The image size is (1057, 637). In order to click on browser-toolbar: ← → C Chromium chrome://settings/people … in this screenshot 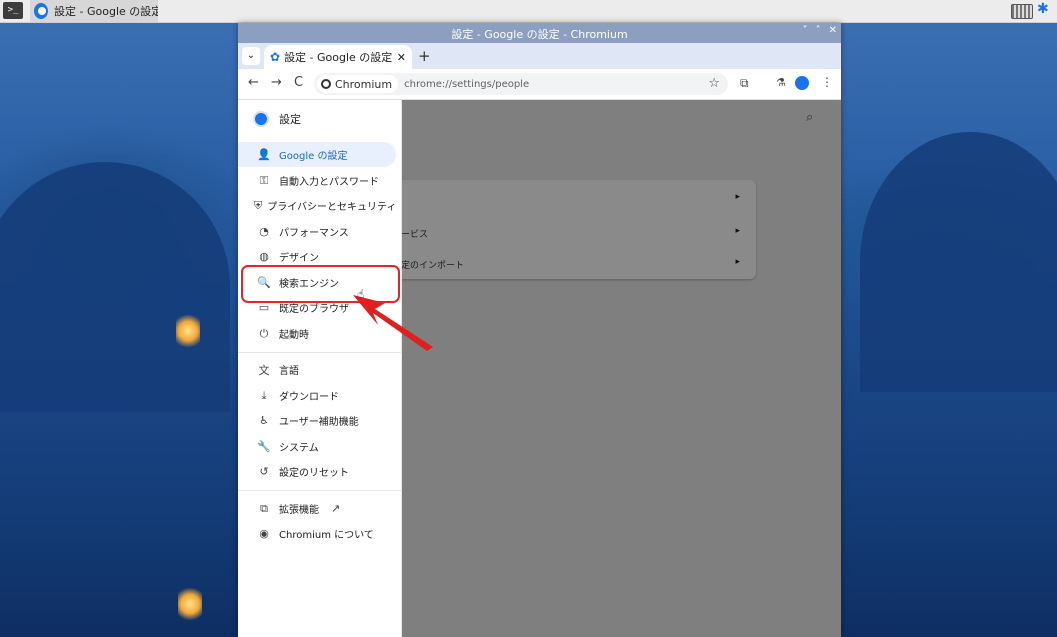, I will do `click(539, 84)`.